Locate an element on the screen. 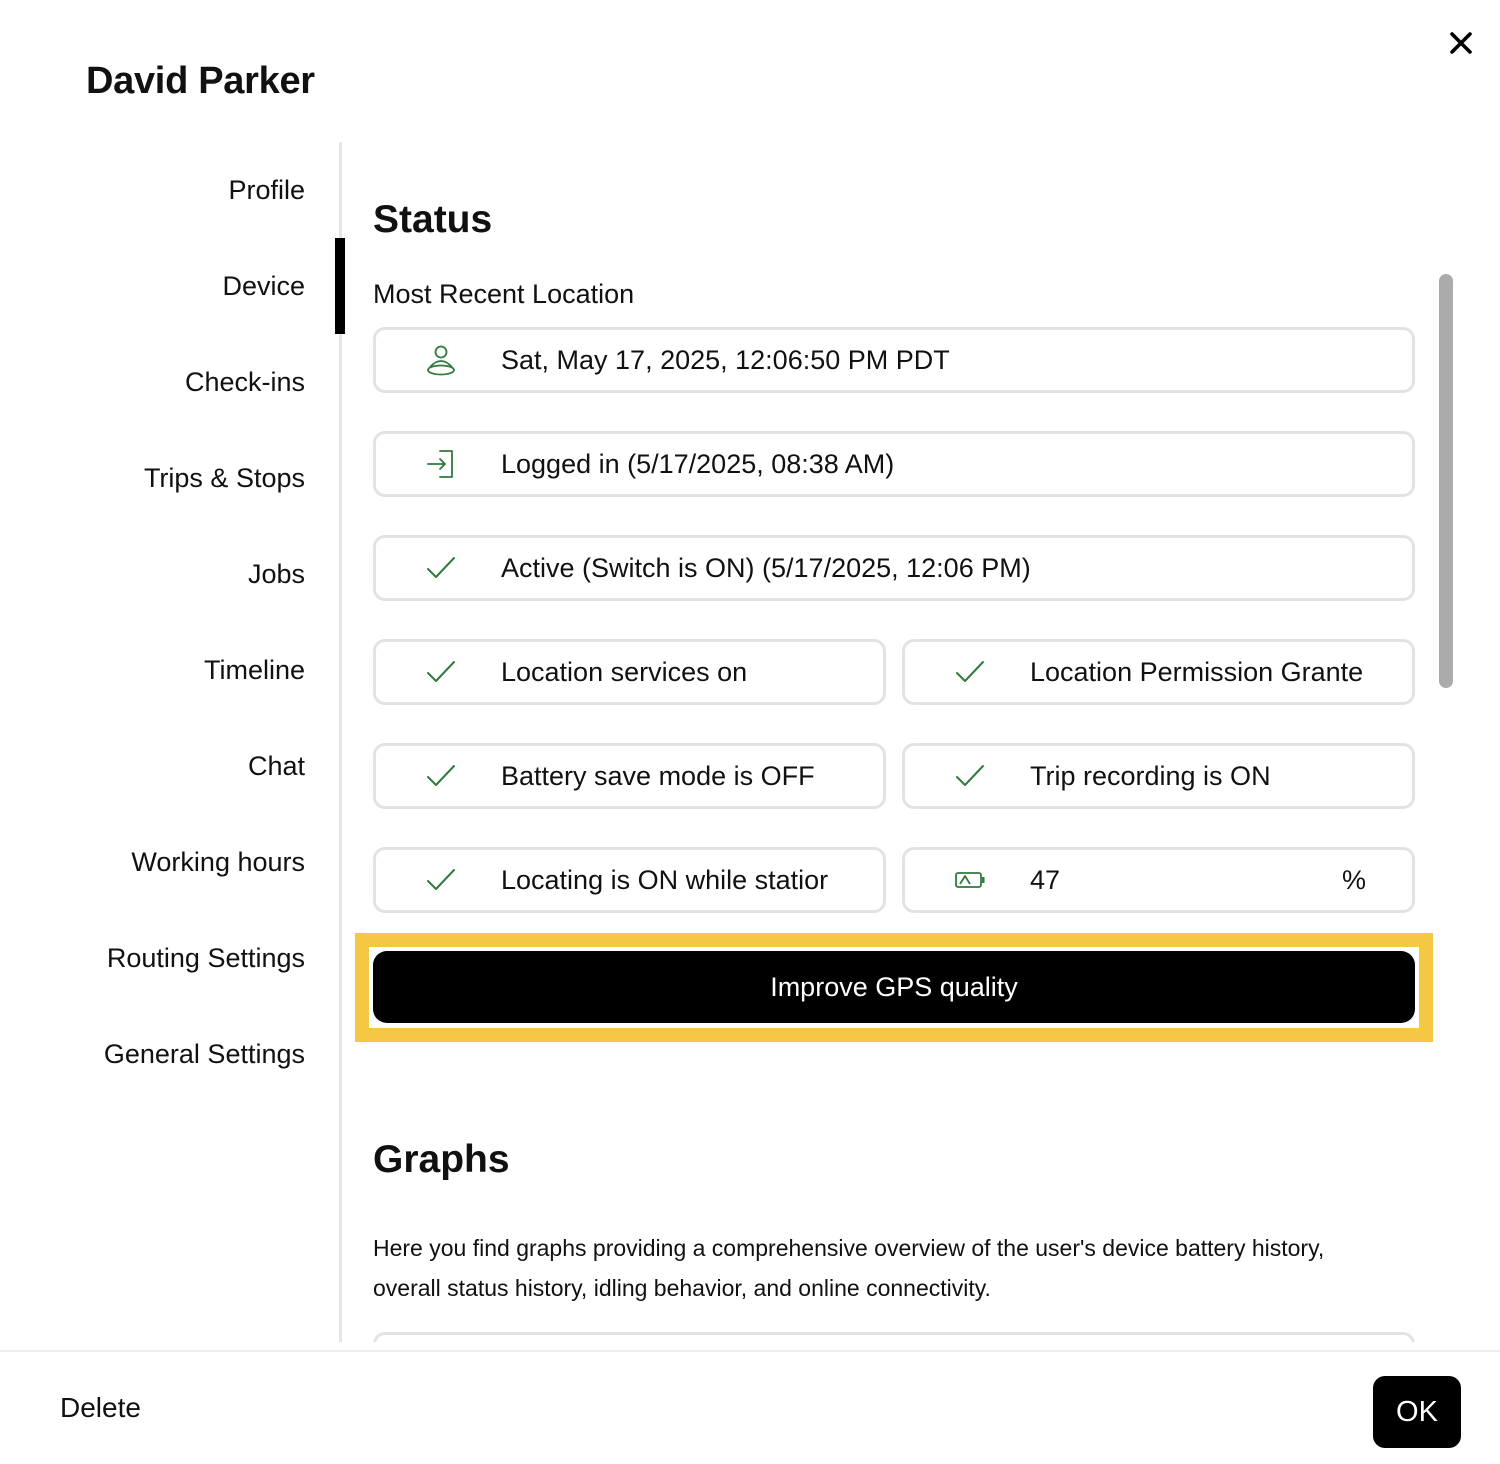  close-icon is located at coordinates (1461, 43).